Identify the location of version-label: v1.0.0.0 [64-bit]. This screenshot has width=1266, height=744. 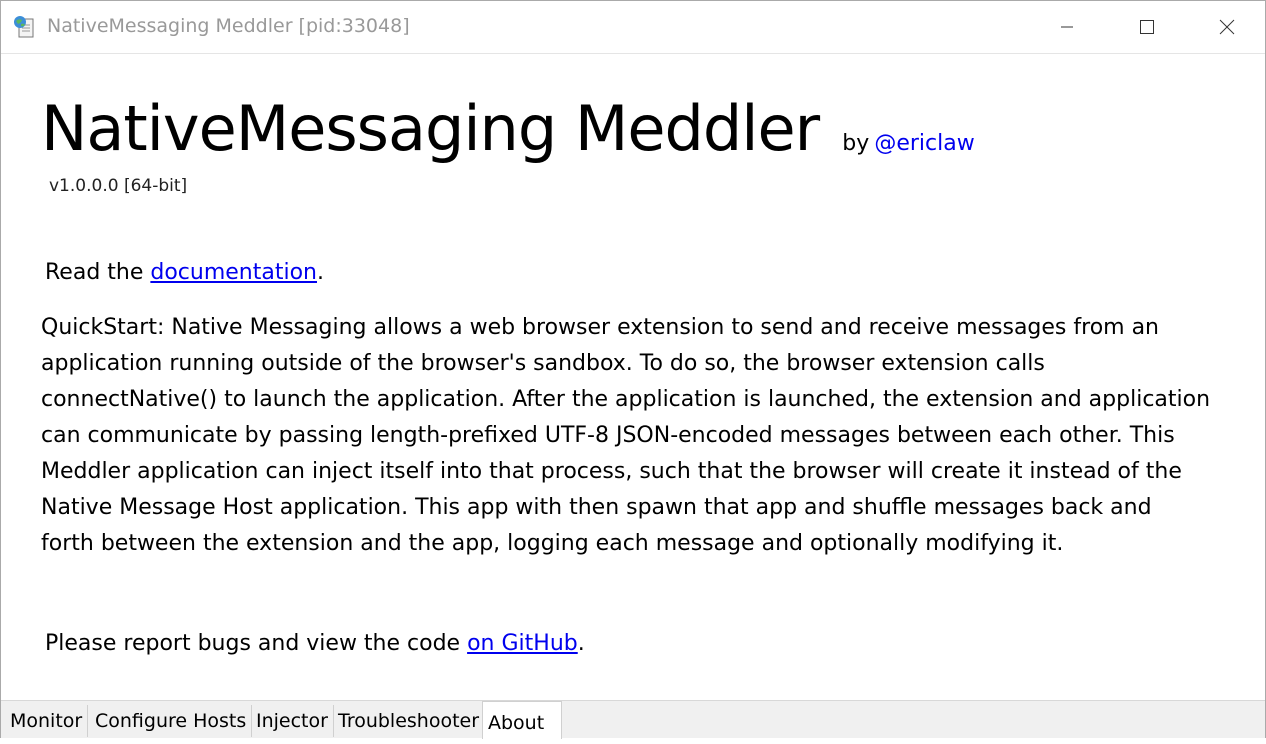
(118, 186).